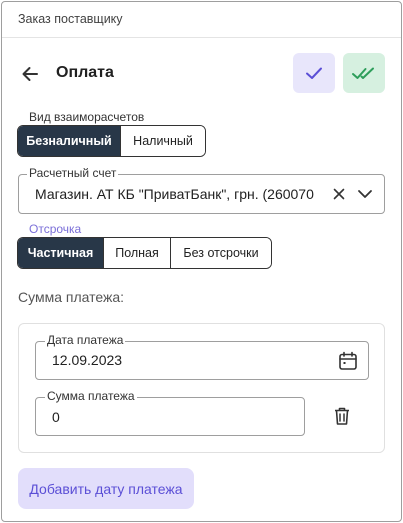  Describe the element at coordinates (137, 253) in the screenshot. I see `deferral-option-full: Полная` at that location.